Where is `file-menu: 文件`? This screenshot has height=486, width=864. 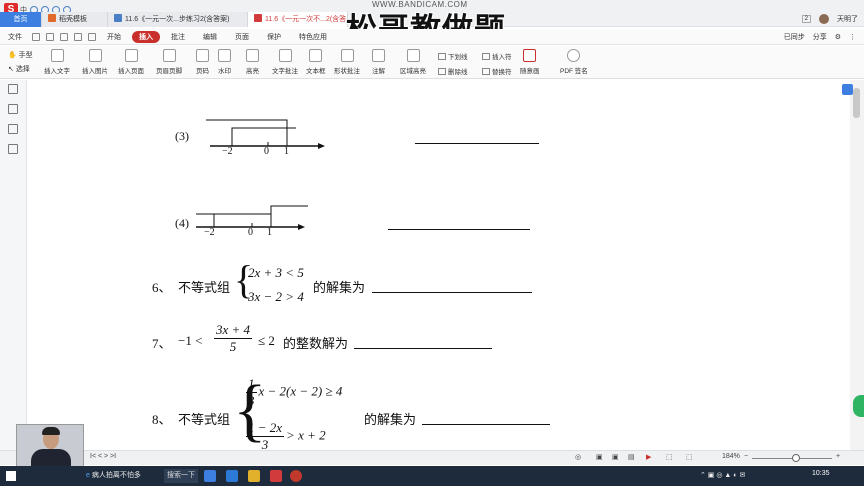
file-menu: 文件 is located at coordinates (15, 37).